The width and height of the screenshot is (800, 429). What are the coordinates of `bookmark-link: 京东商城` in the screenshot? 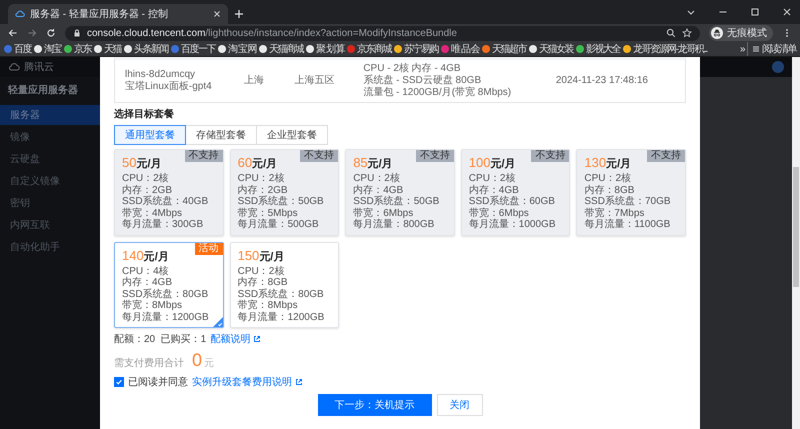 It's located at (369, 49).